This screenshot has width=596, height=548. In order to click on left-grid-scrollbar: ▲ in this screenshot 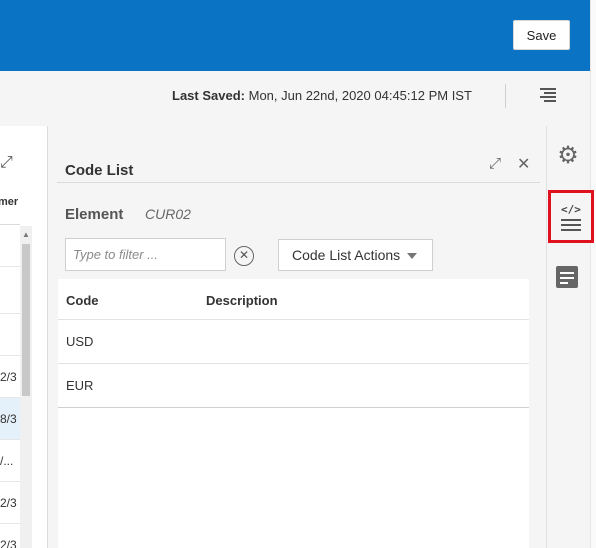, I will do `click(26, 387)`.